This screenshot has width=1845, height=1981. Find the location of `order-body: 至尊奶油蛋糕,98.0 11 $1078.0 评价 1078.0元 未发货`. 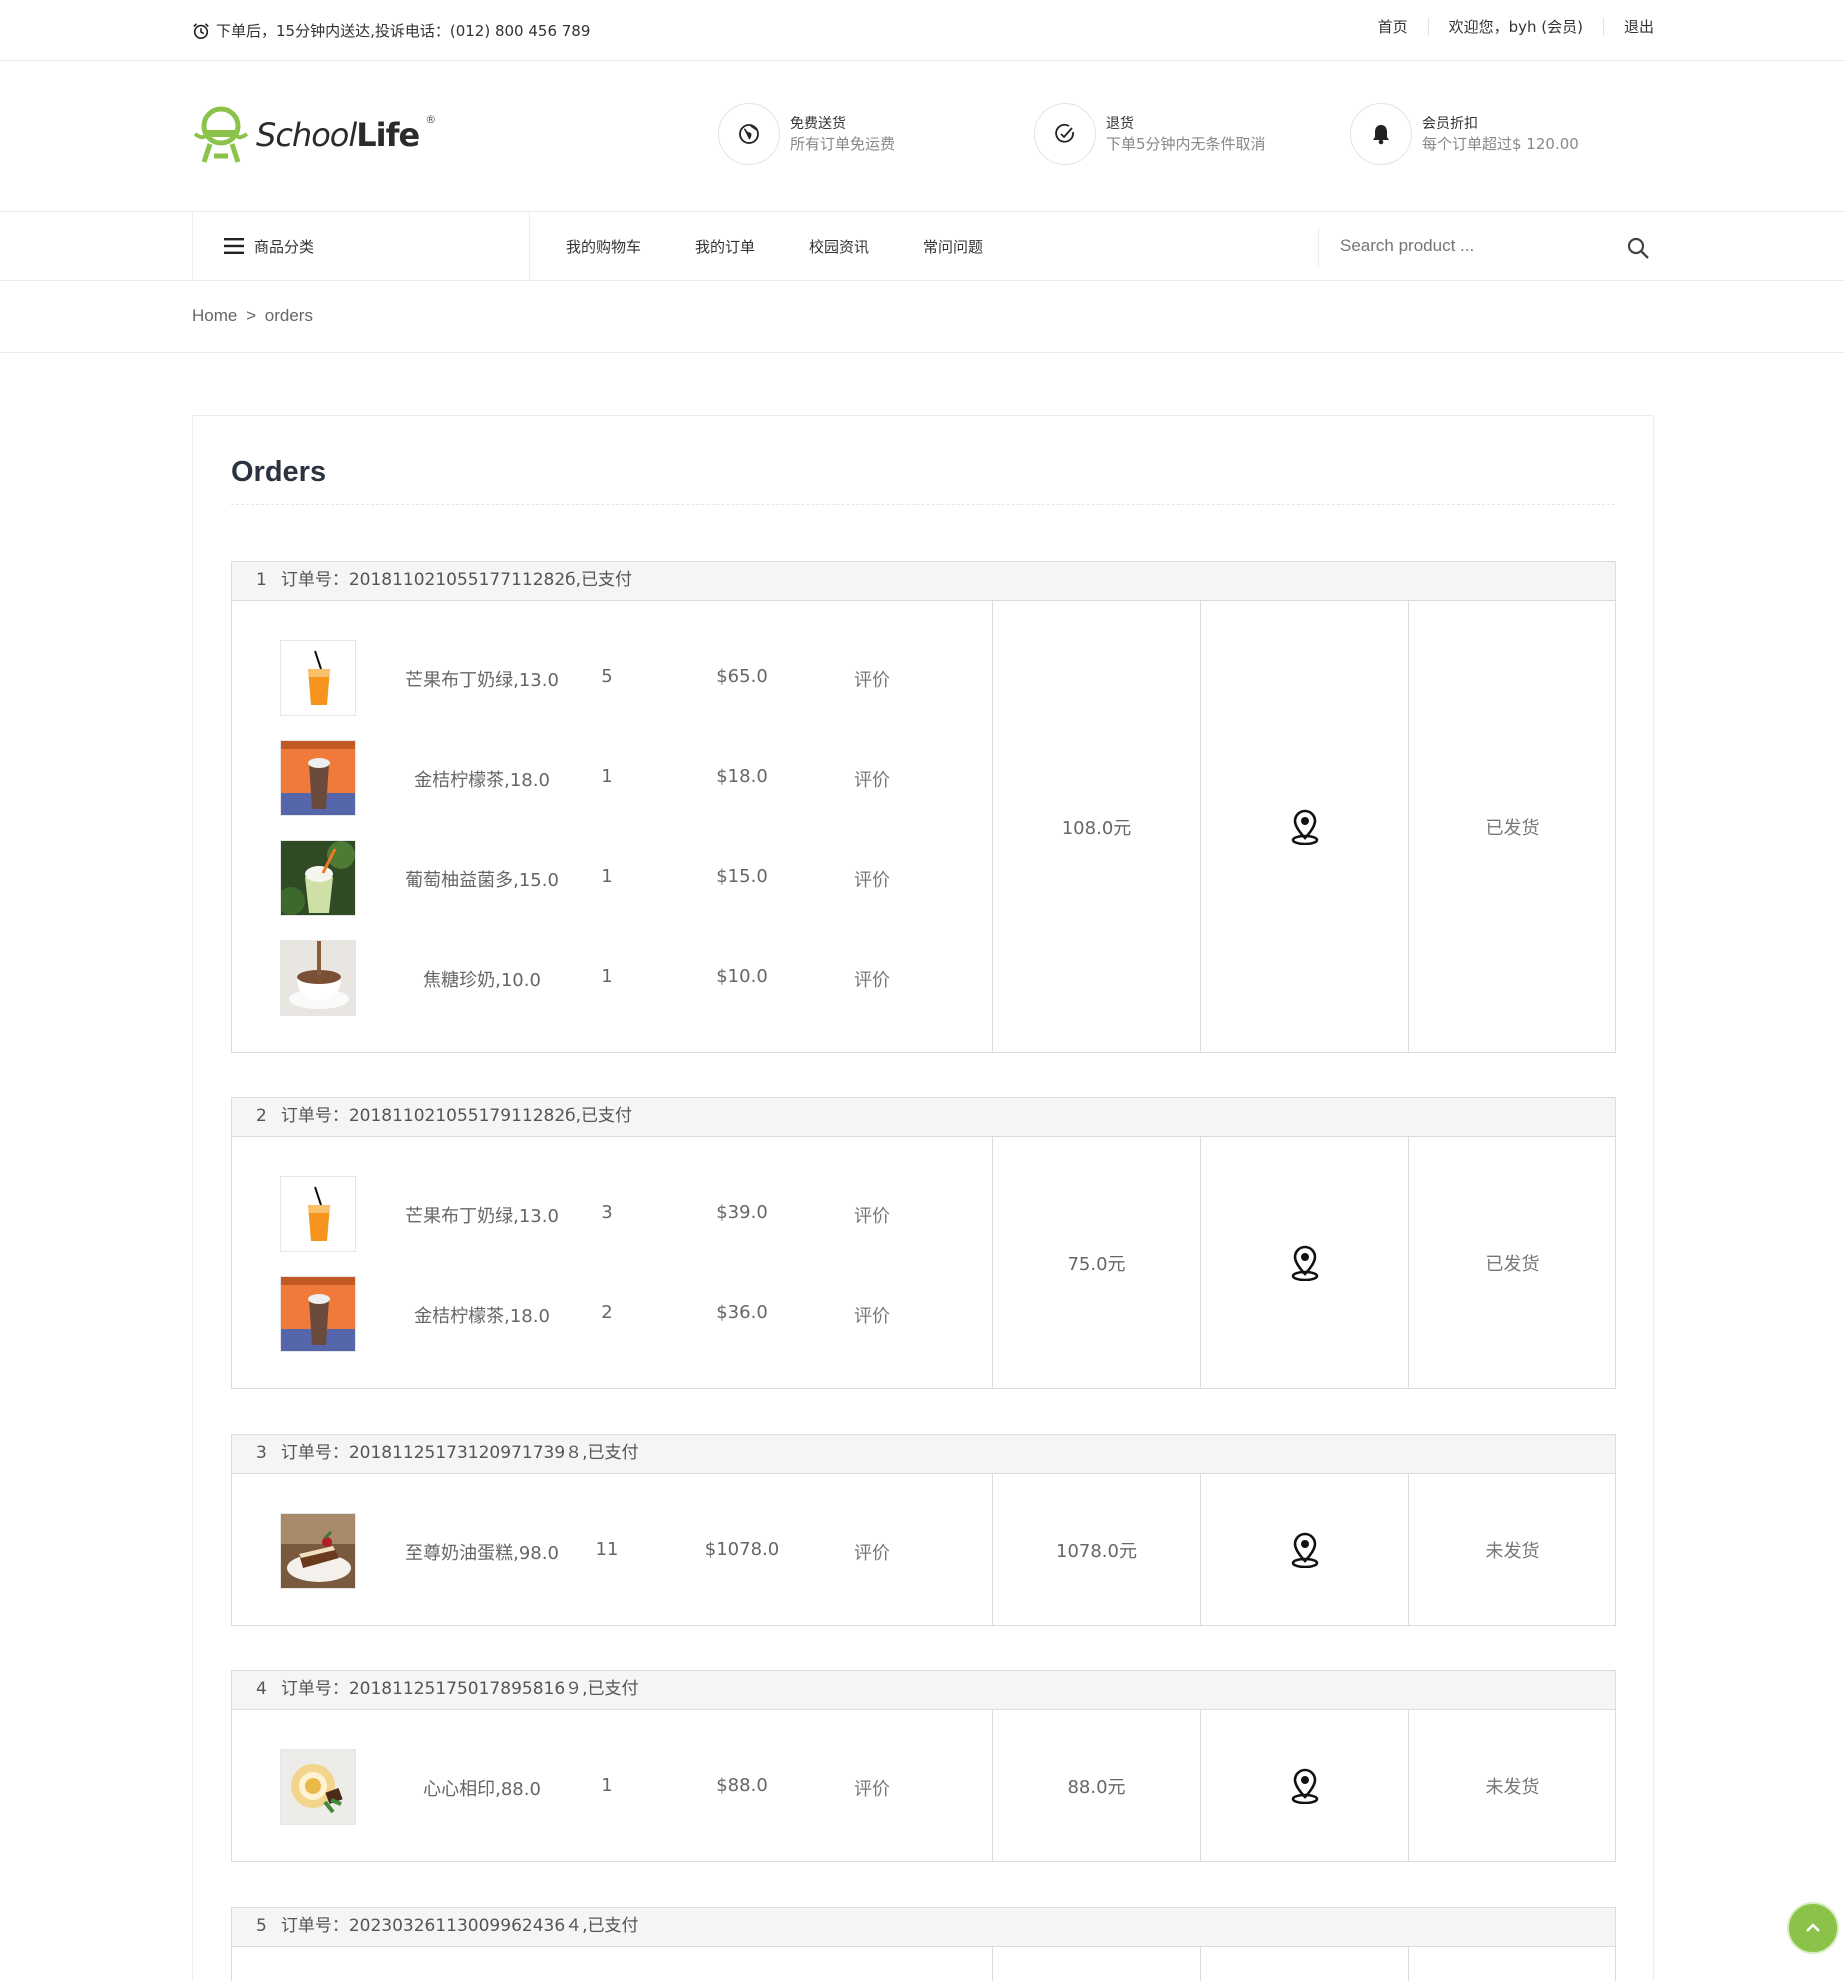

order-body: 至尊奶油蛋糕,98.0 11 $1078.0 评价 1078.0元 未发货 is located at coordinates (923, 1550).